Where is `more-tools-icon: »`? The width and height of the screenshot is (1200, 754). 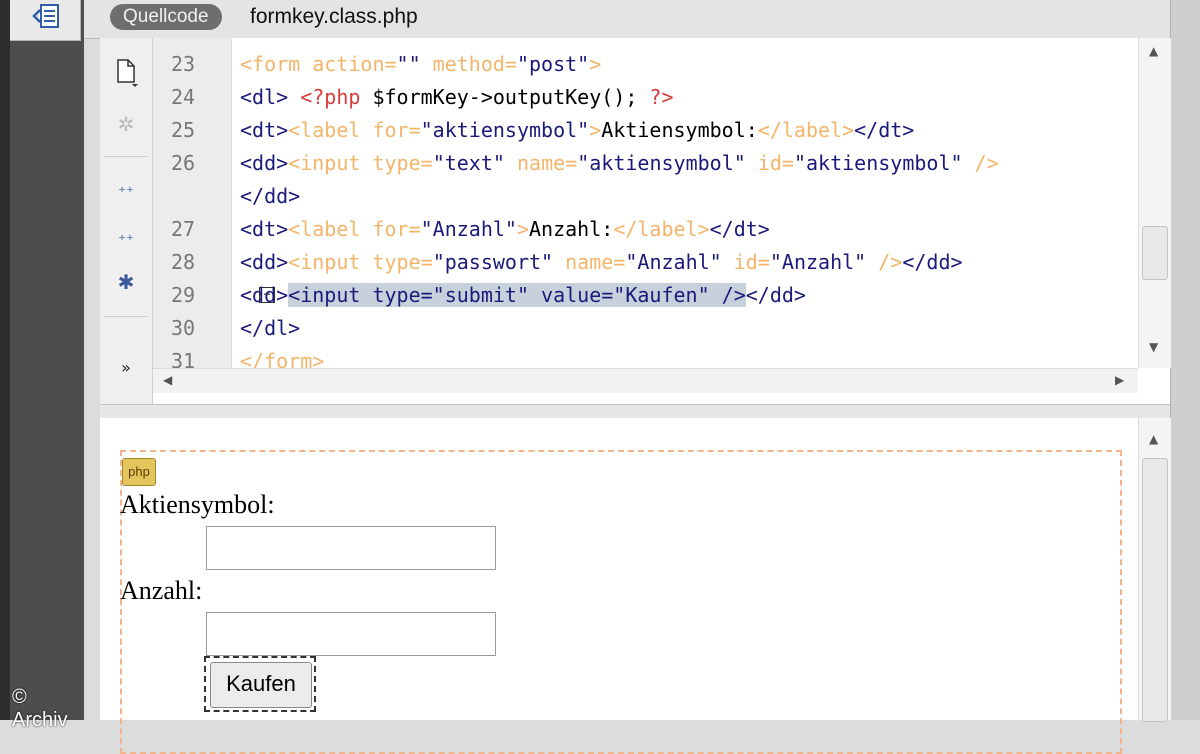 more-tools-icon: » is located at coordinates (126, 368).